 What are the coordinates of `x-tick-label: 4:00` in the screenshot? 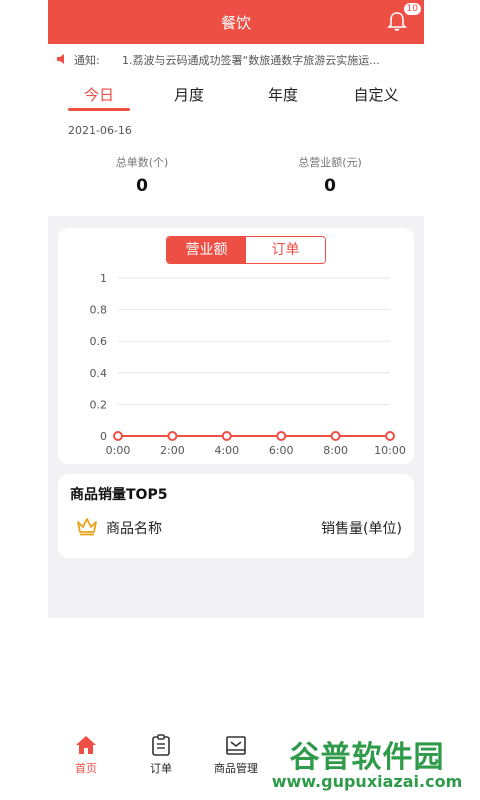 It's located at (226, 450).